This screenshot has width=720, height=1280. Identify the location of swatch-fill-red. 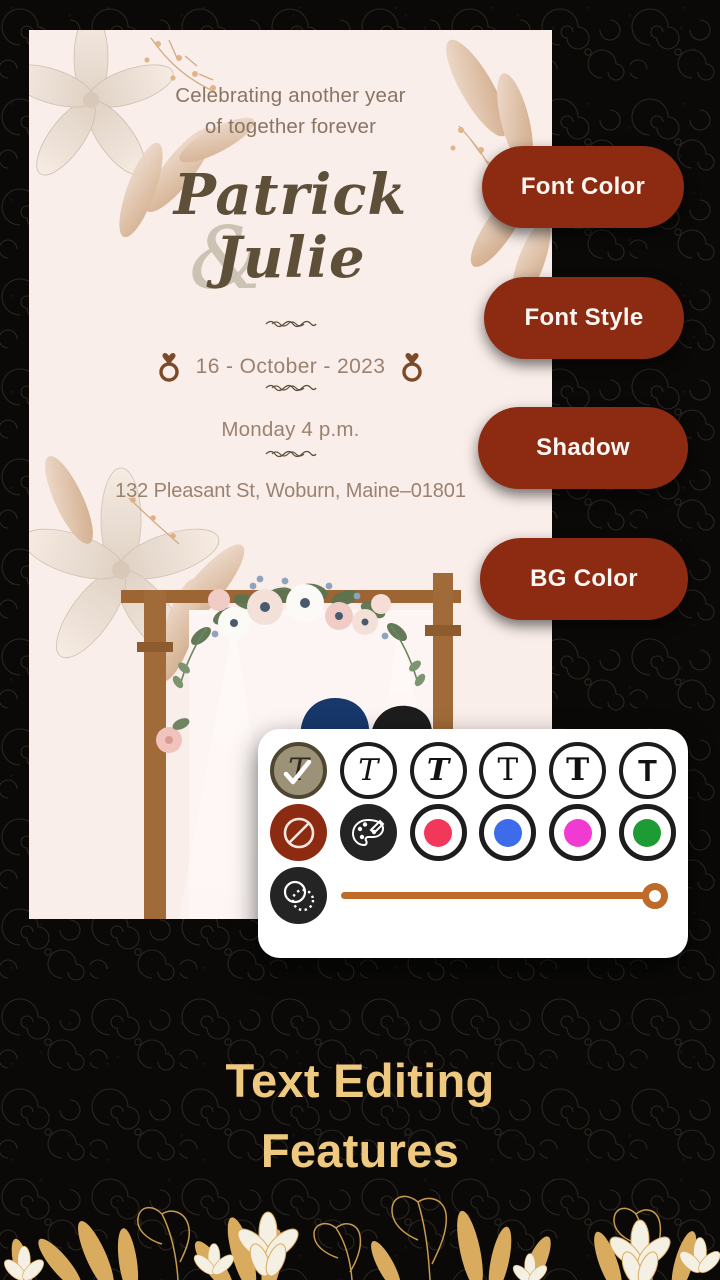
(438, 832).